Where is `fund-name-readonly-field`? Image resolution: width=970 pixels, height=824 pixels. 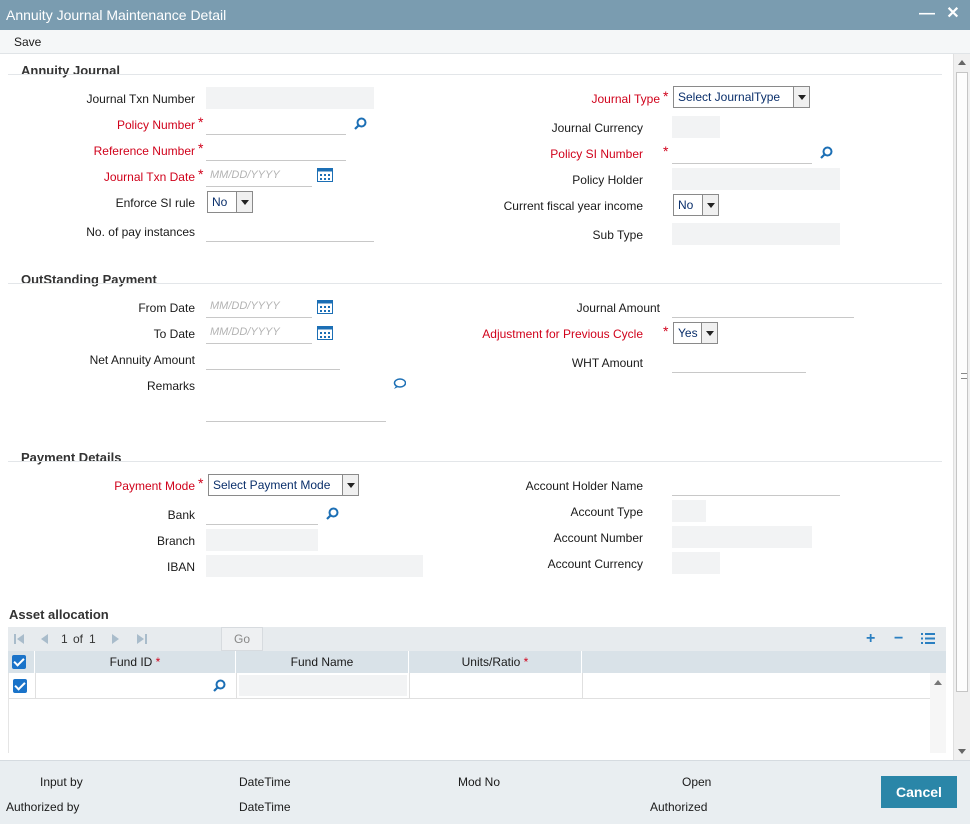 fund-name-readonly-field is located at coordinates (323, 685).